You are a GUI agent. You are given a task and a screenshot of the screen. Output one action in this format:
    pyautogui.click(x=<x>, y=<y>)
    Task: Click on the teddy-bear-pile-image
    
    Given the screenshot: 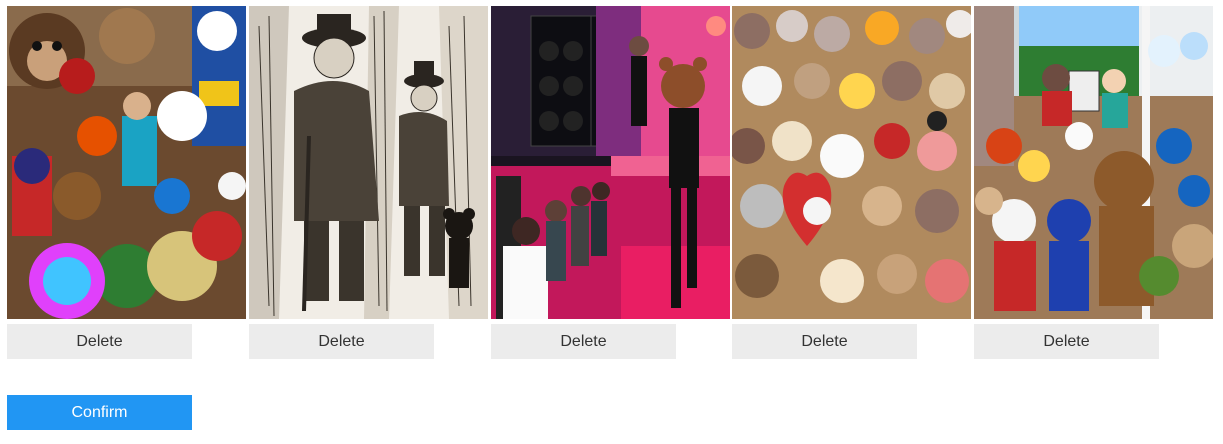 What is the action you would take?
    pyautogui.click(x=851, y=162)
    